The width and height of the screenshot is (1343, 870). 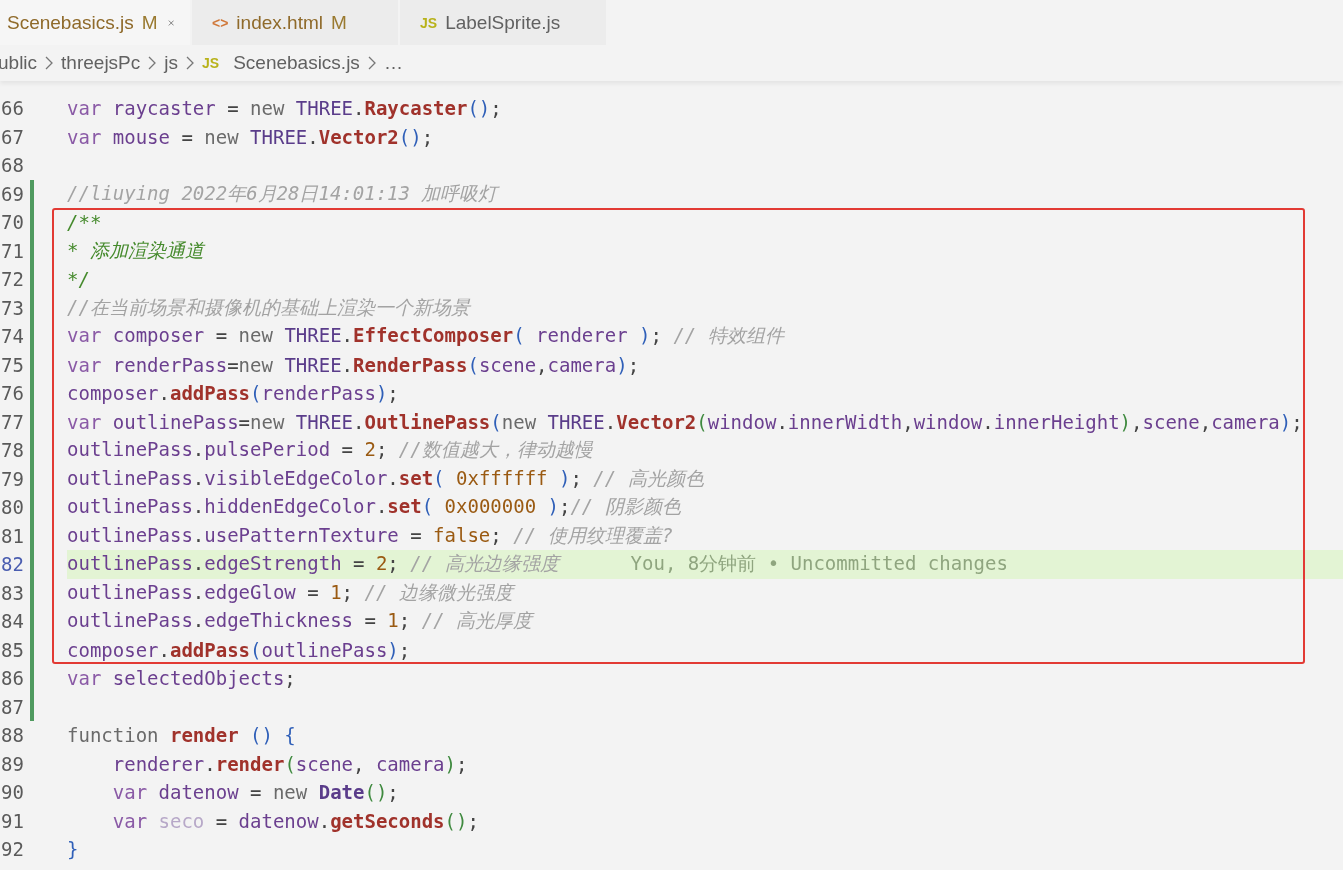 I want to click on line-number: 90, so click(x=12, y=792).